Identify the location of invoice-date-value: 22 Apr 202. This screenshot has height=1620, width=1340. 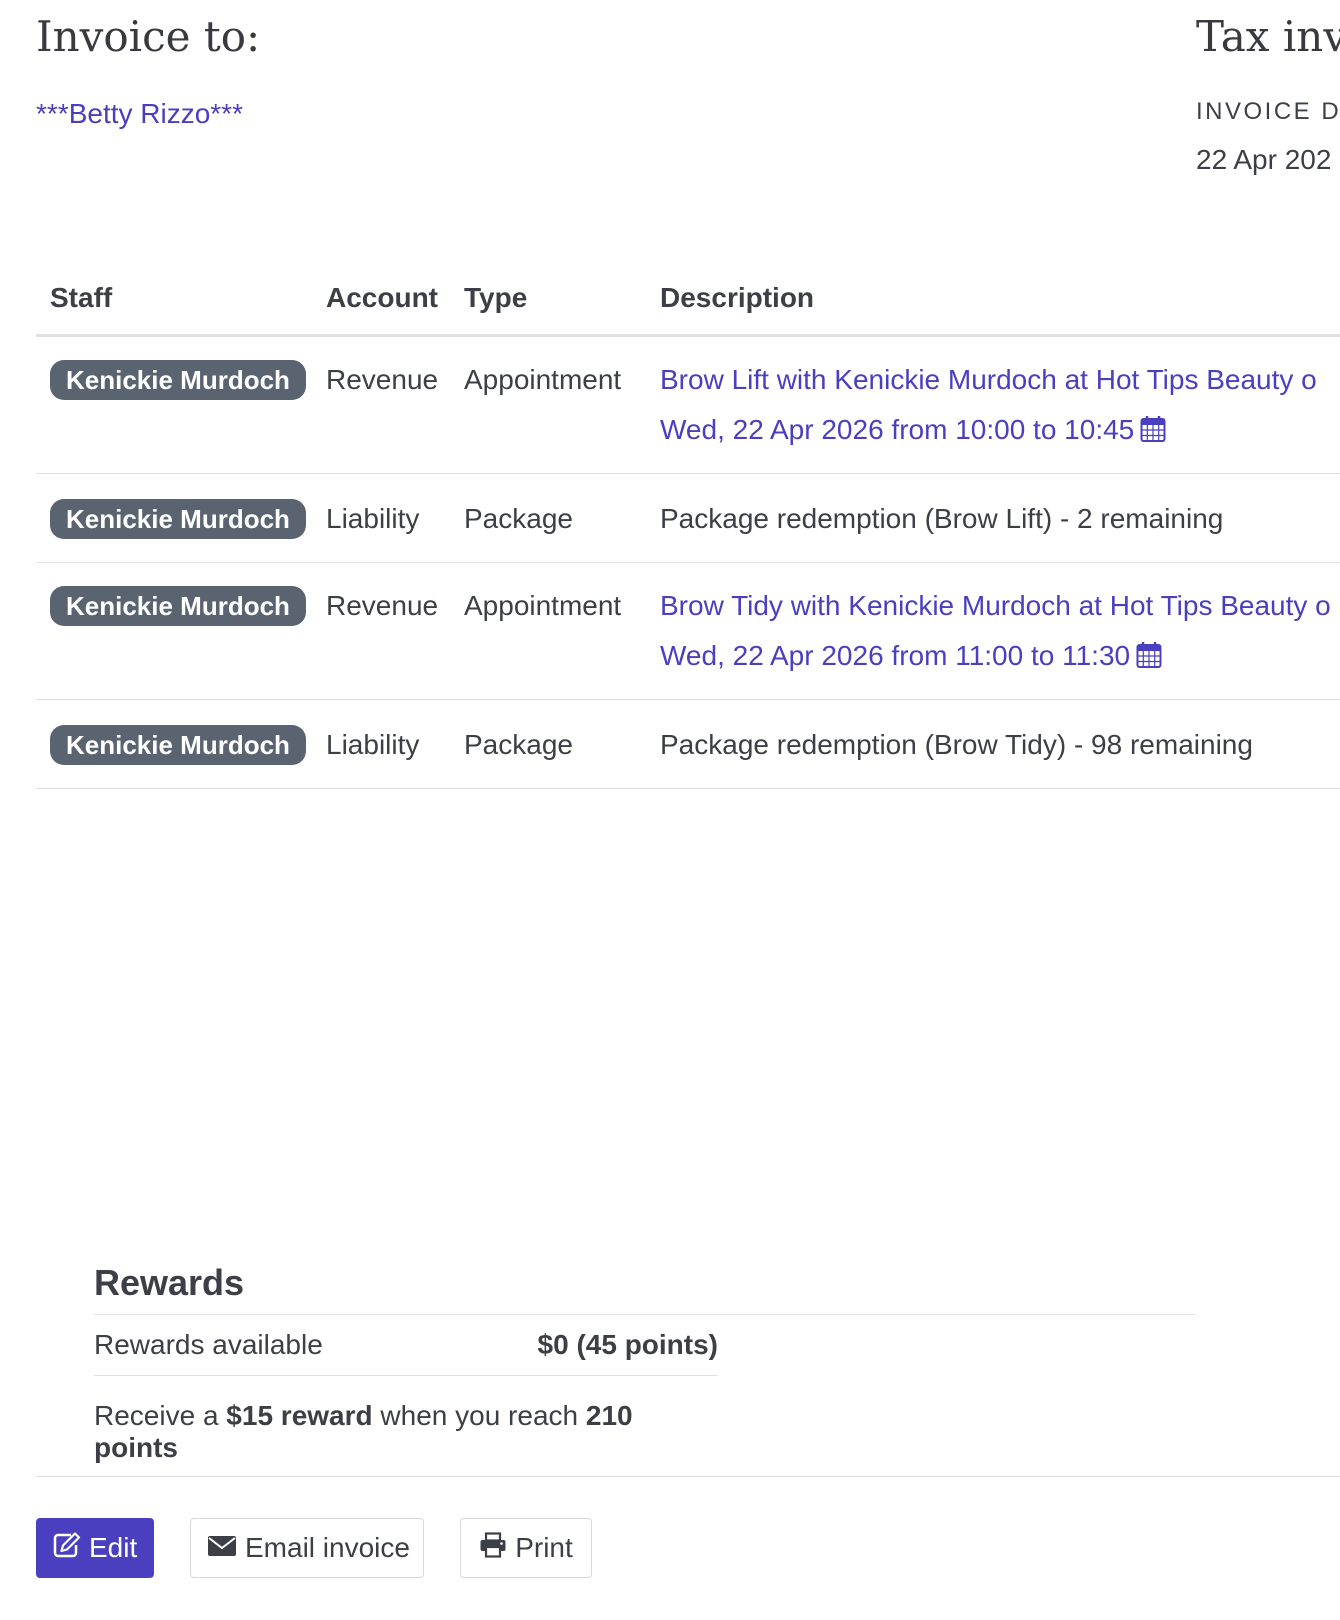
(1264, 159).